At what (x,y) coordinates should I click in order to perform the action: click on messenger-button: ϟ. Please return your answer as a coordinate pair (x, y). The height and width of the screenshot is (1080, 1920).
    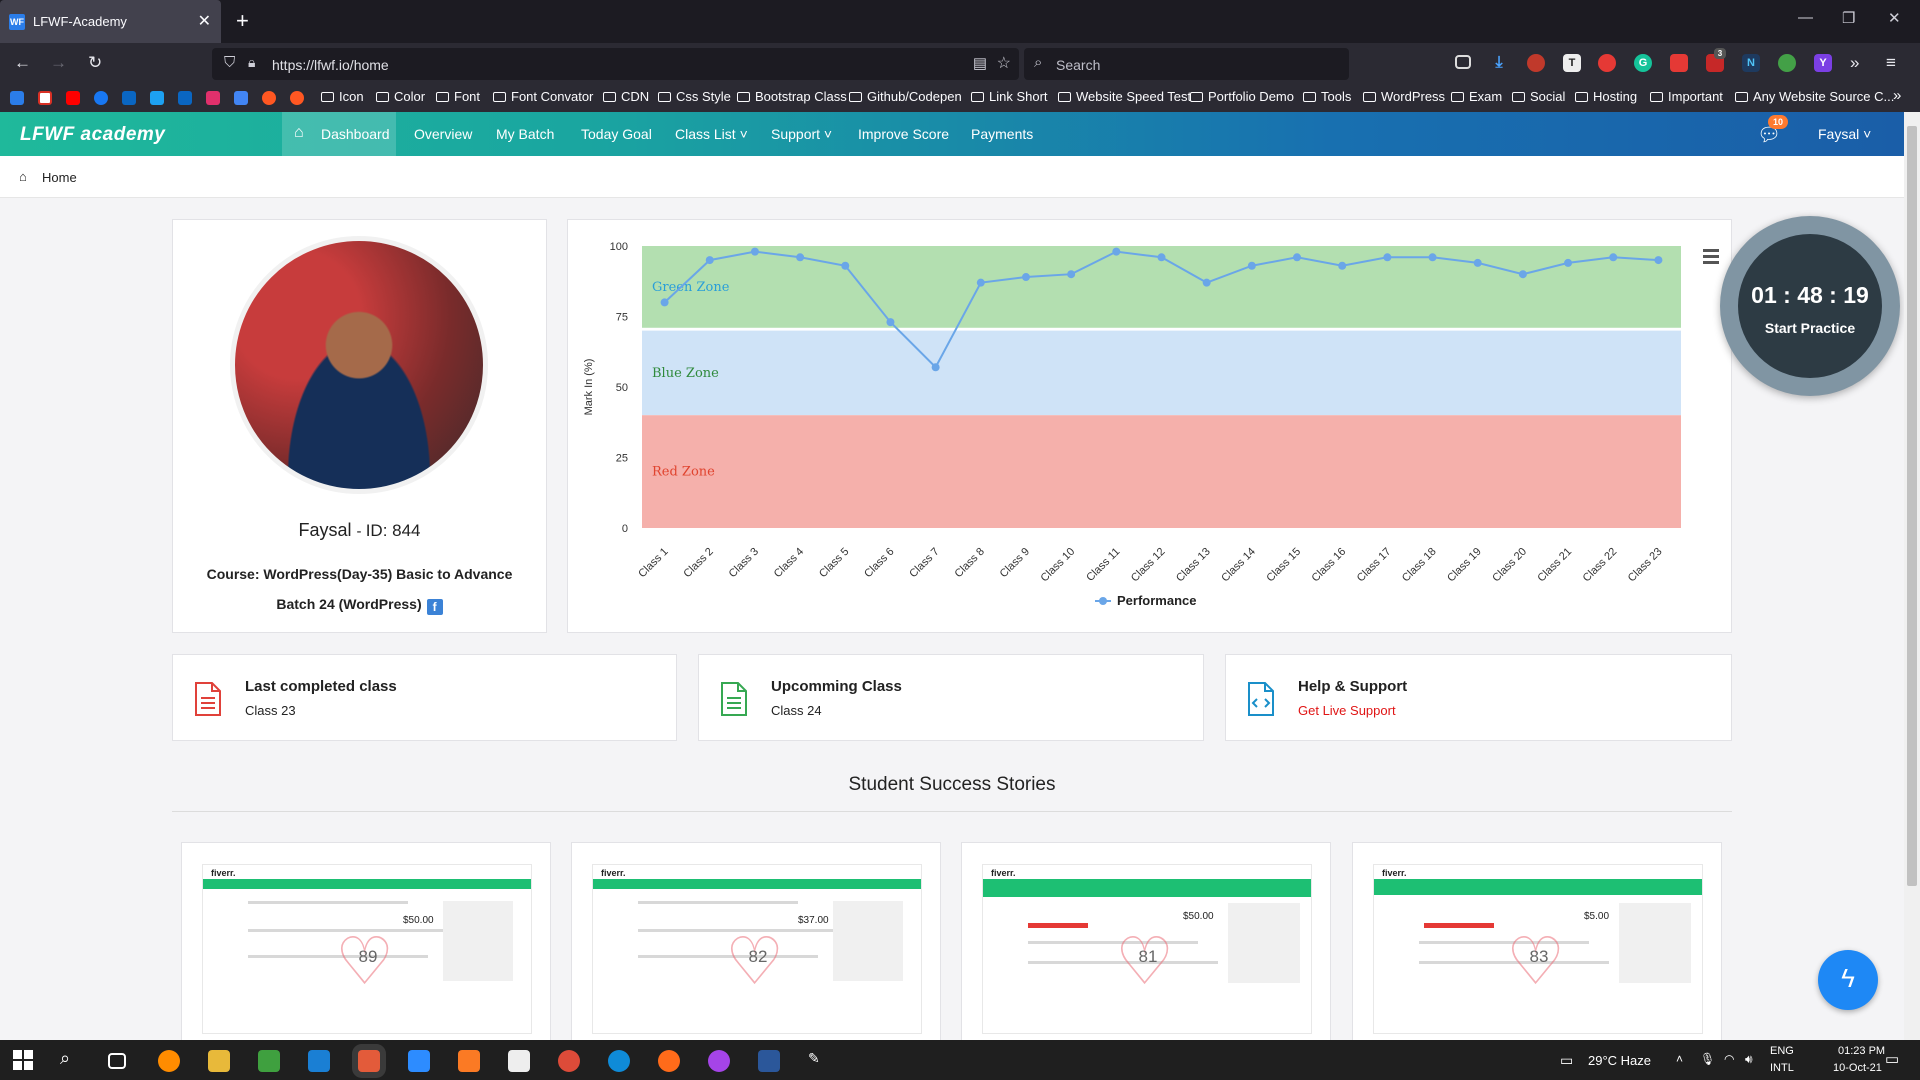
    Looking at the image, I should click on (1848, 980).